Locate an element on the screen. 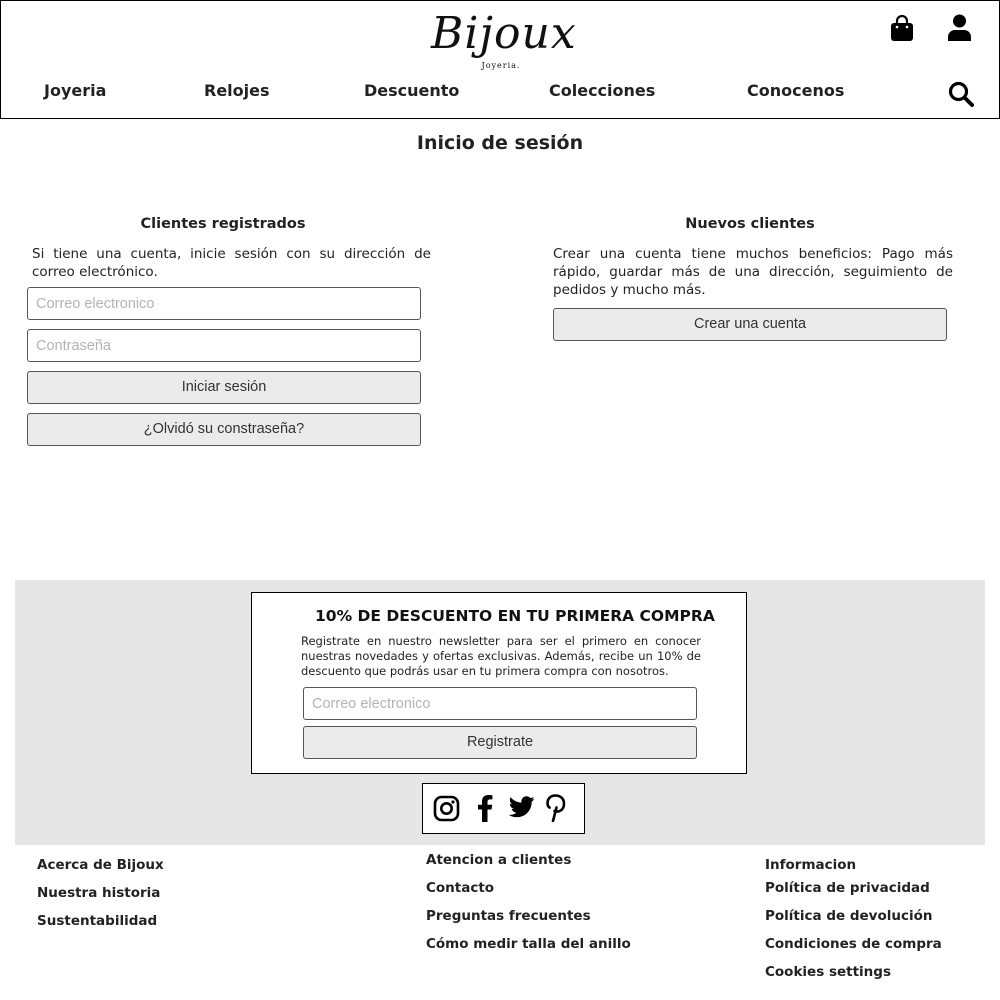 This screenshot has height=1000, width=1000. pinterest-icon is located at coordinates (556, 810).